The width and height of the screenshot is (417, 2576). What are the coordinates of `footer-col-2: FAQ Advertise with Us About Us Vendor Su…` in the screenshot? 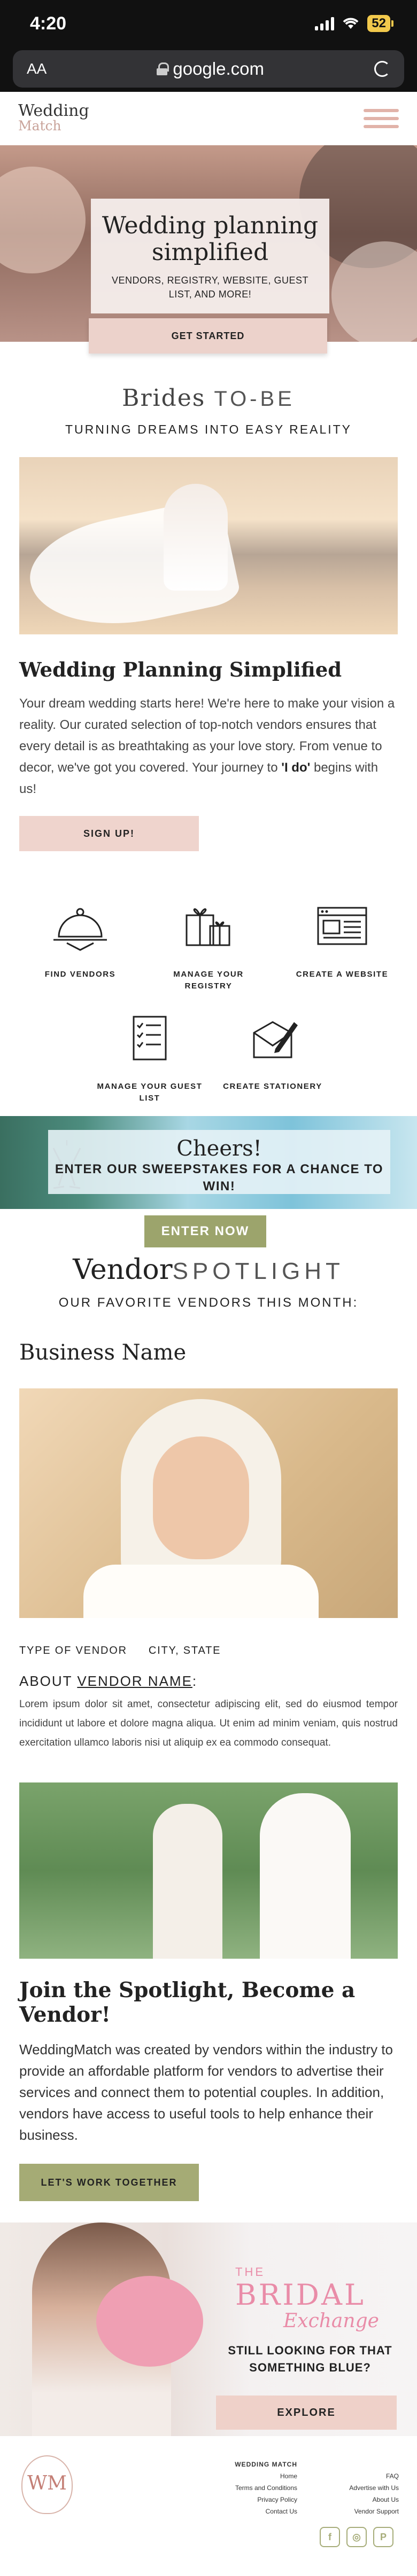 It's located at (357, 2494).